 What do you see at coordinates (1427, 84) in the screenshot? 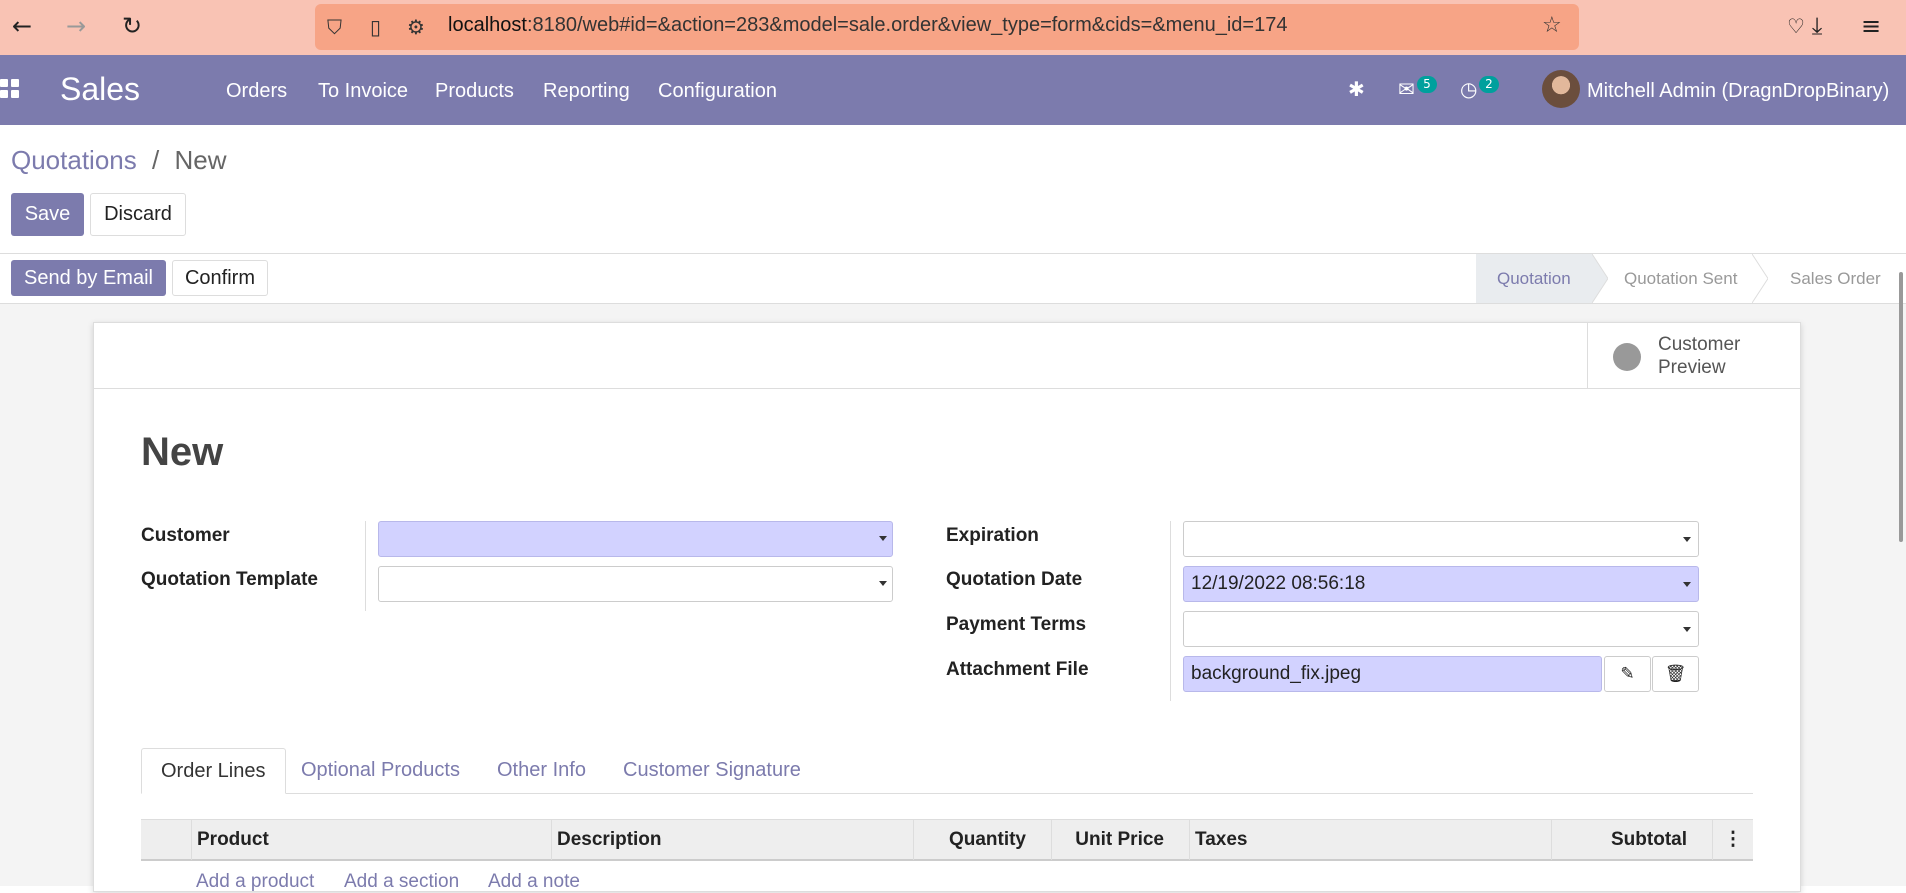
I see `messages-badge: 5` at bounding box center [1427, 84].